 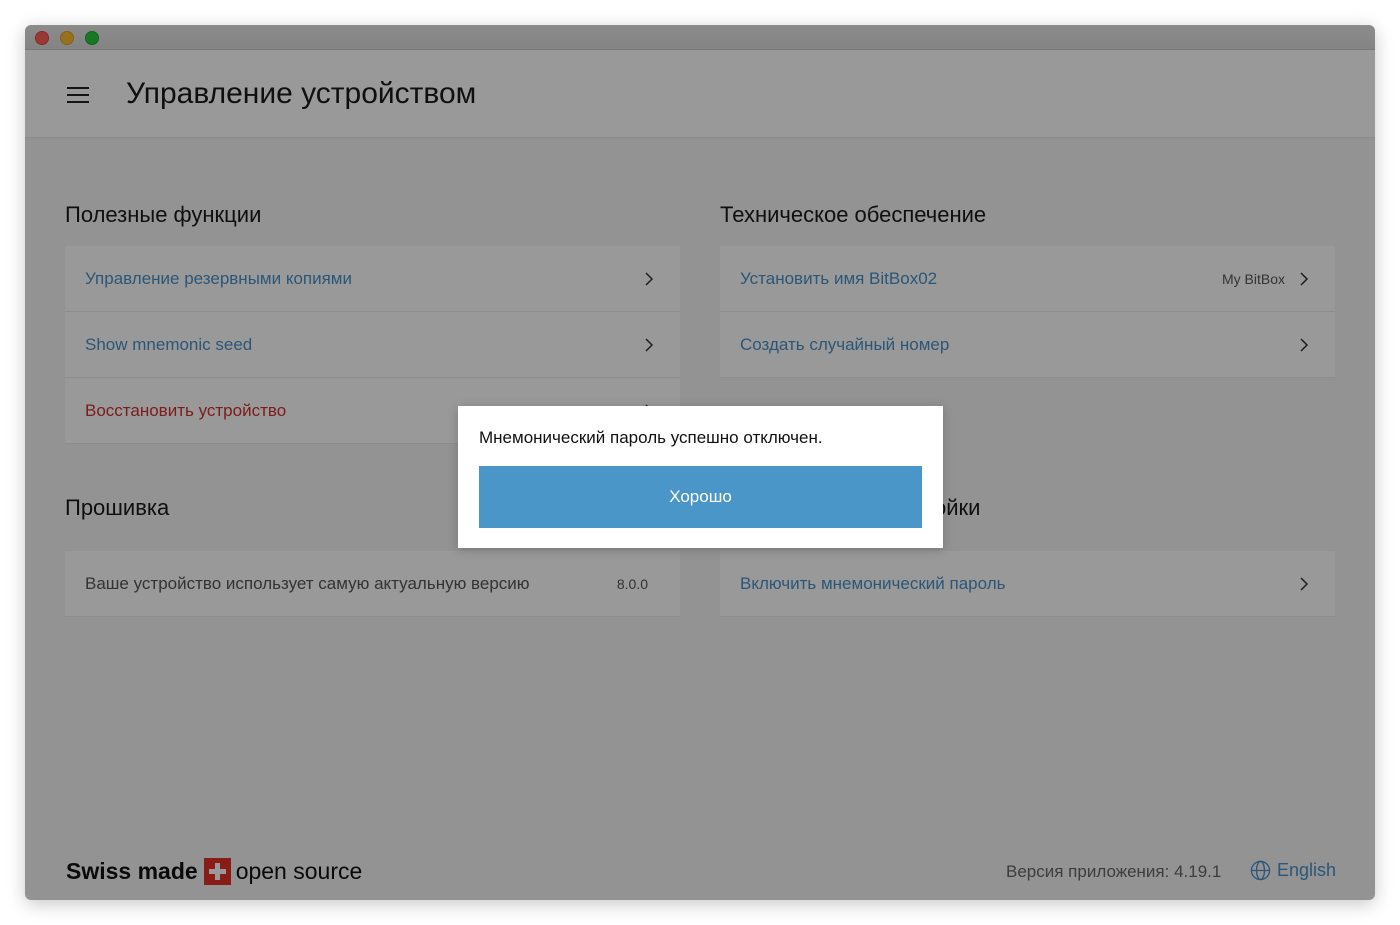 What do you see at coordinates (651, 437) in the screenshot?
I see `dialog-message: Мнемонический пароль успешно отключен.` at bounding box center [651, 437].